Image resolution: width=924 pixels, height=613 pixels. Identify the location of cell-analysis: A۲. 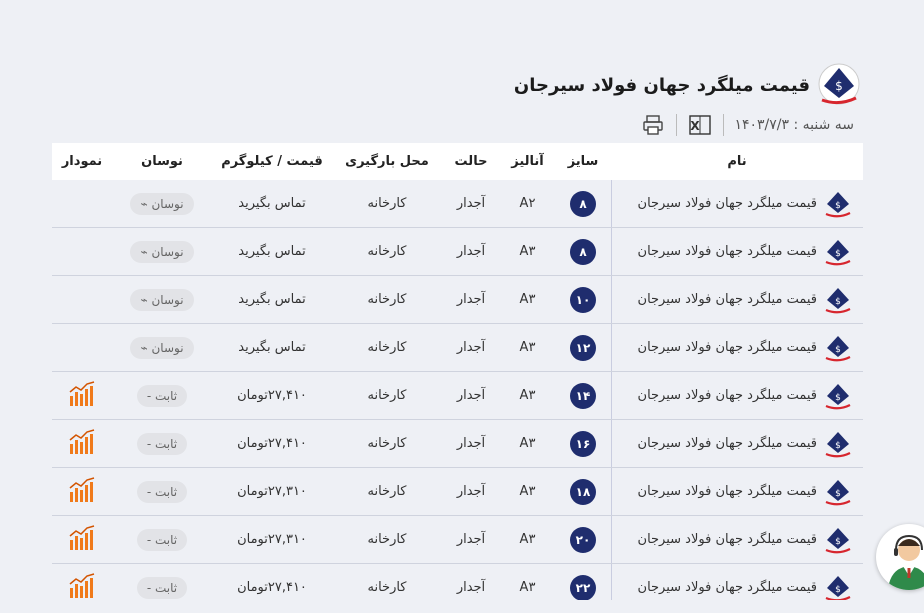
(527, 203).